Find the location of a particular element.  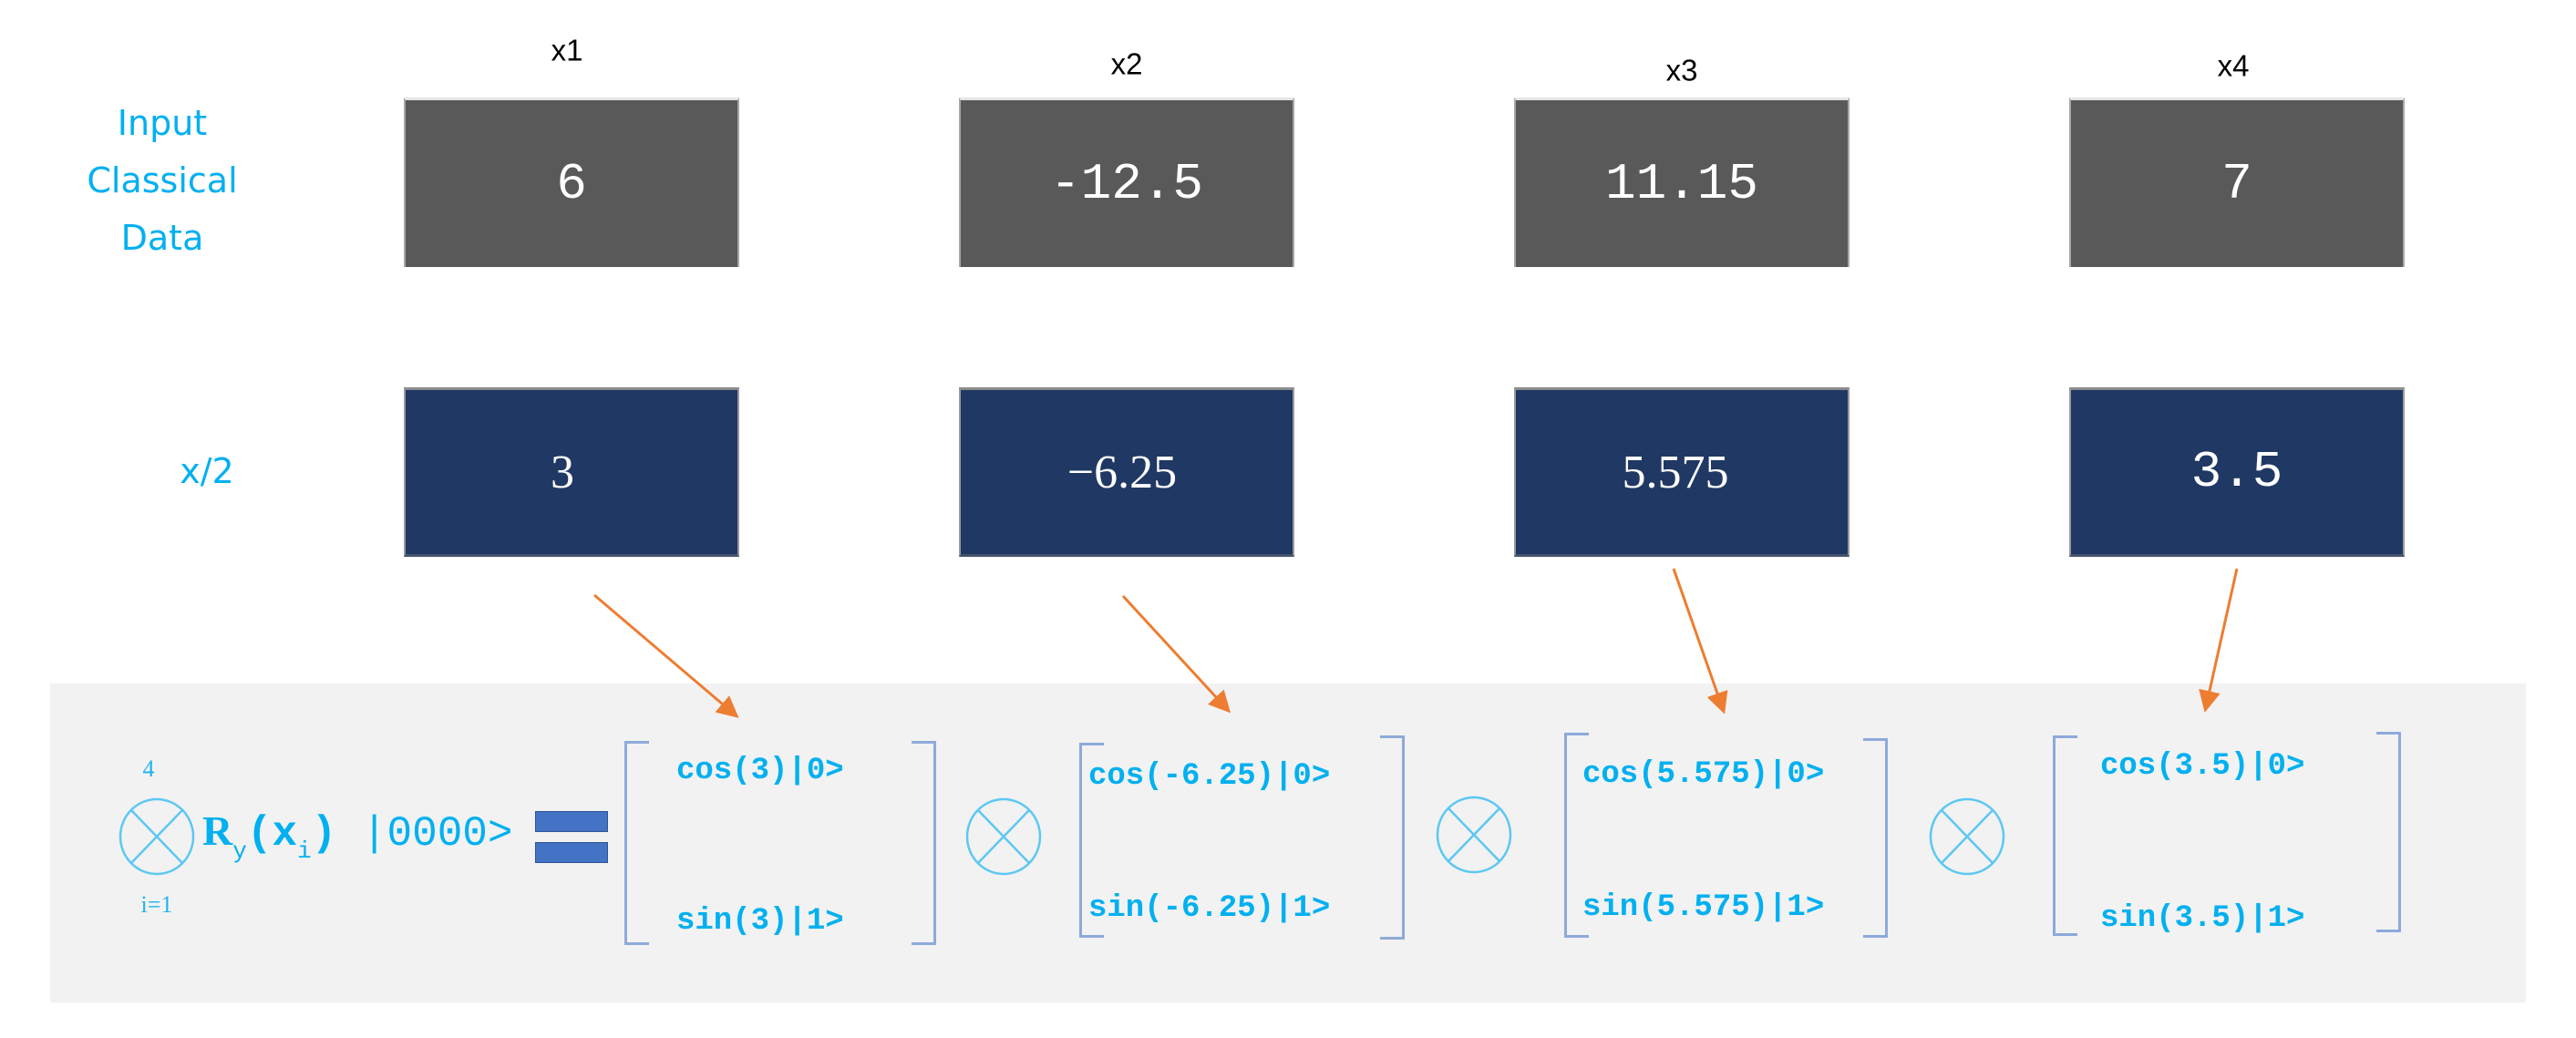

scaled-value-box-x1: 3 is located at coordinates (571, 472).